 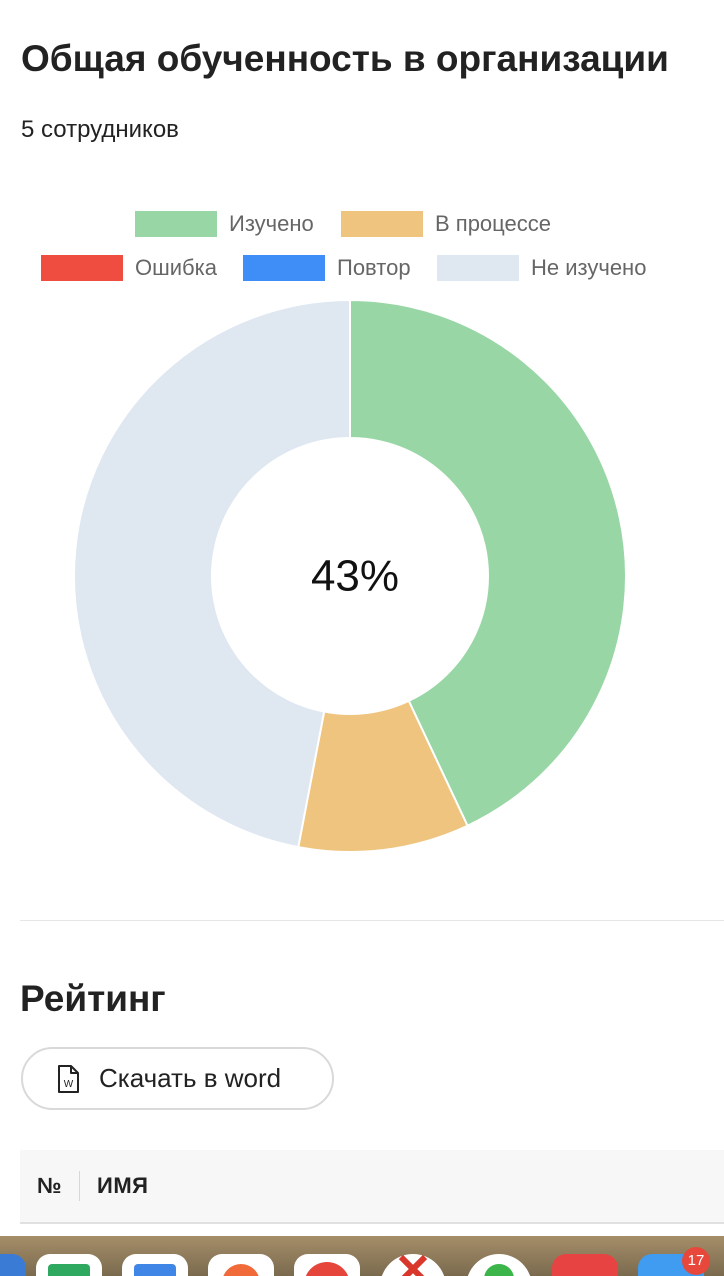 I want to click on dock-messenger-icon, so click(x=499, y=1265).